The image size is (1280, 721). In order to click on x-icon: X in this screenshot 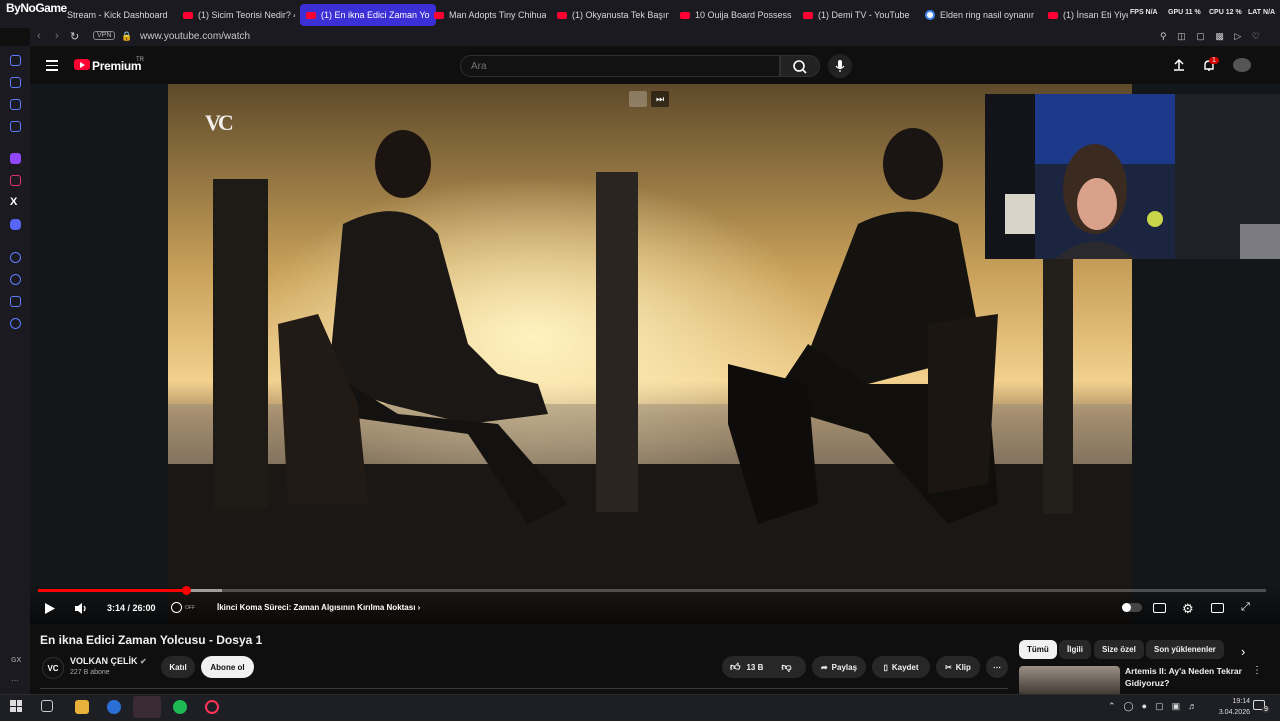, I will do `click(13, 202)`.